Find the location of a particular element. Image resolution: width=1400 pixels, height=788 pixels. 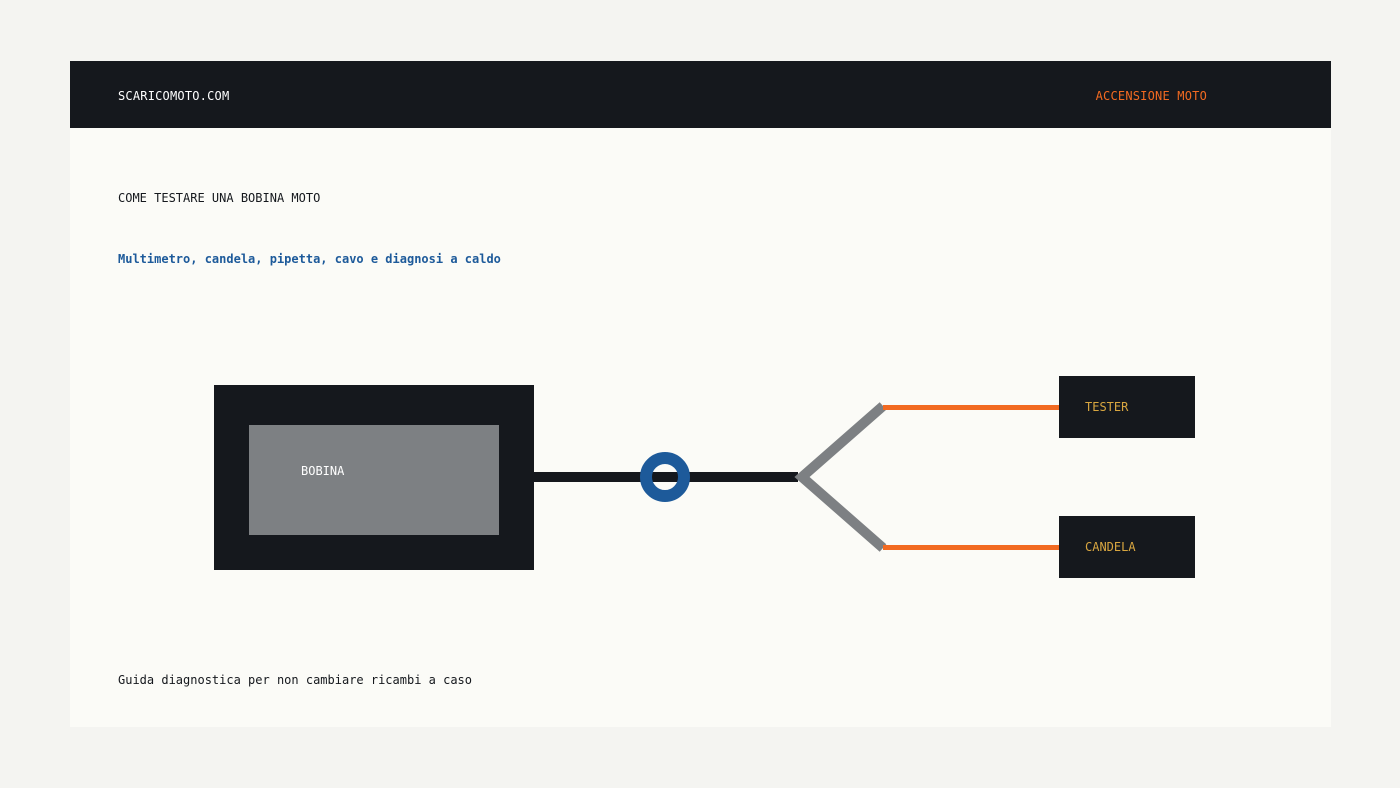

coil-inner-block is located at coordinates (374, 480).